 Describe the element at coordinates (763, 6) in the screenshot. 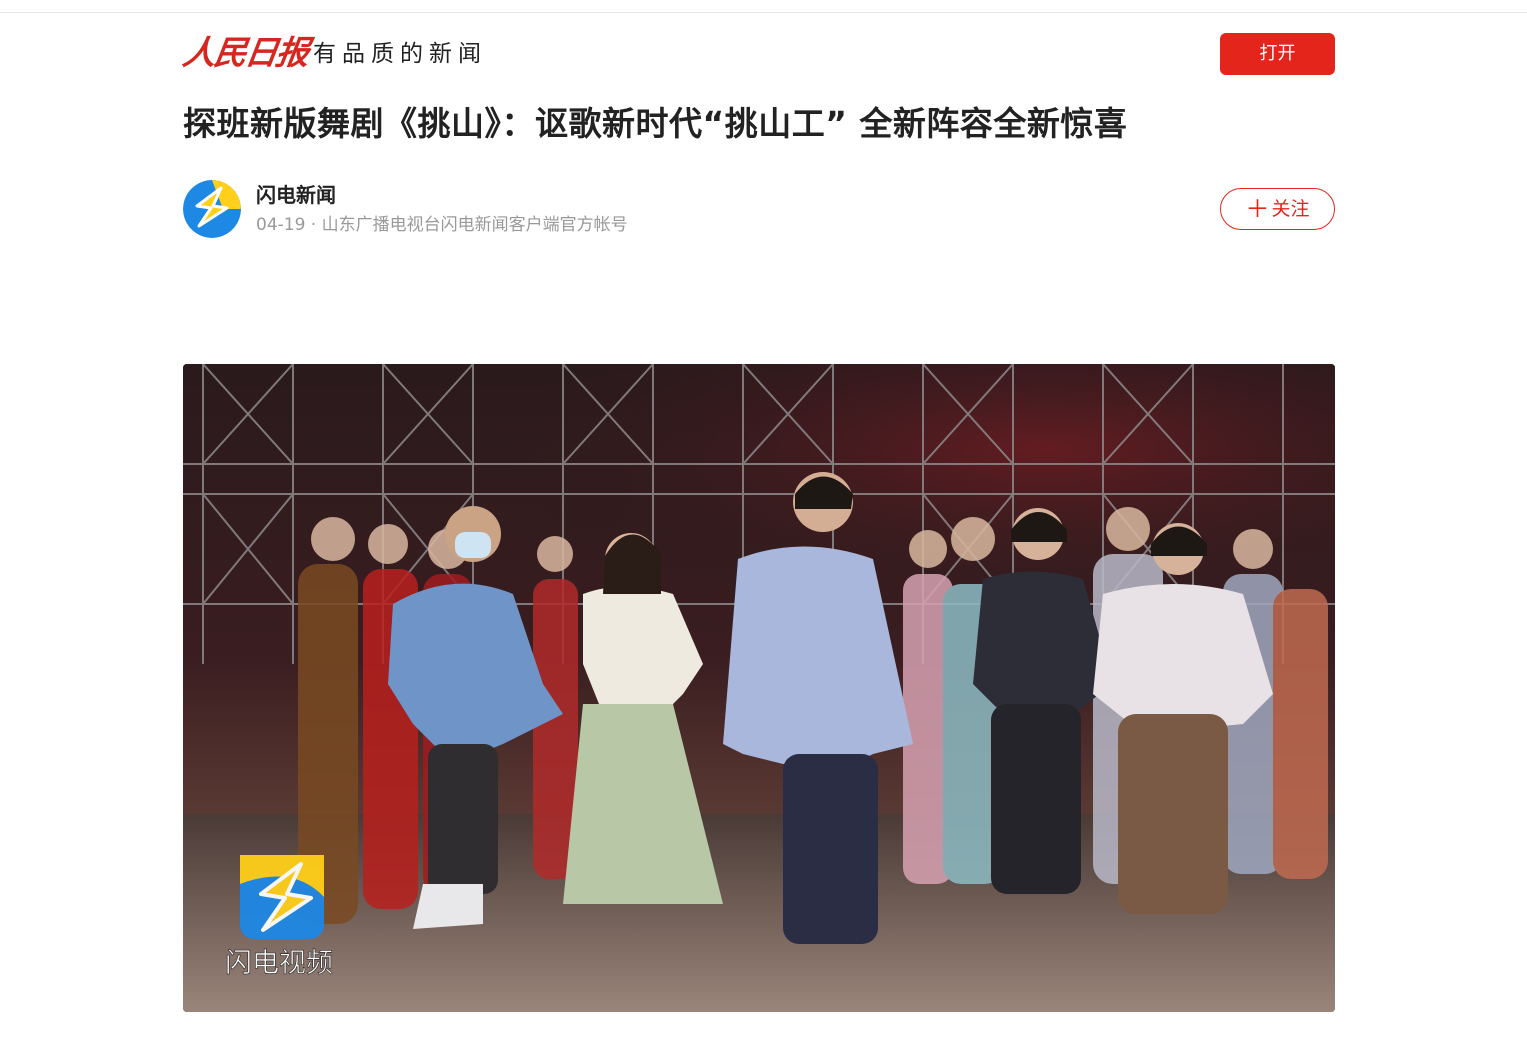

I see `top-border` at that location.